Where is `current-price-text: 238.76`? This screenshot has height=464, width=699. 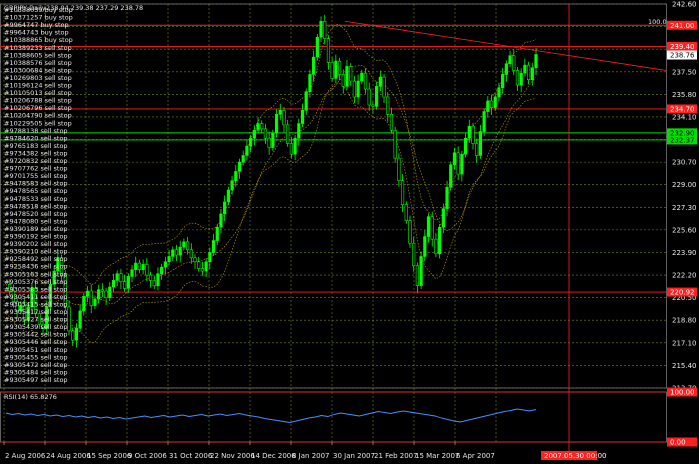 current-price-text: 238.76 is located at coordinates (682, 56).